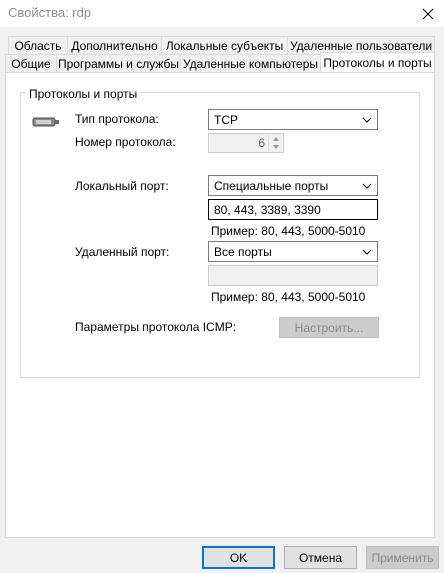 The height and width of the screenshot is (573, 444). What do you see at coordinates (267, 209) in the screenshot?
I see `local-port-value: 80, 443, 3389, 3390` at bounding box center [267, 209].